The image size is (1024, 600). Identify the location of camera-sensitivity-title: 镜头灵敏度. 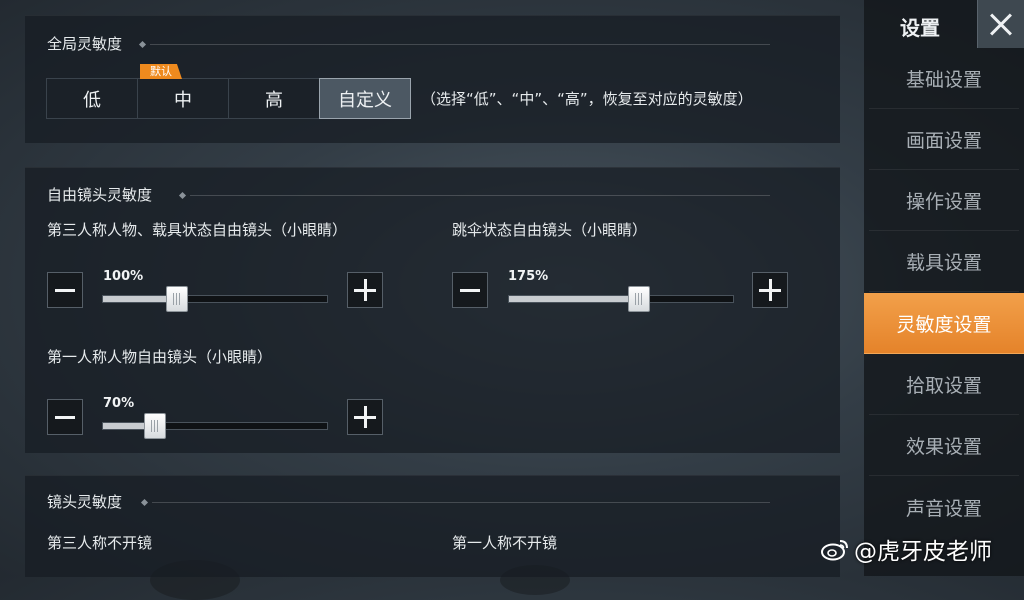
(85, 502).